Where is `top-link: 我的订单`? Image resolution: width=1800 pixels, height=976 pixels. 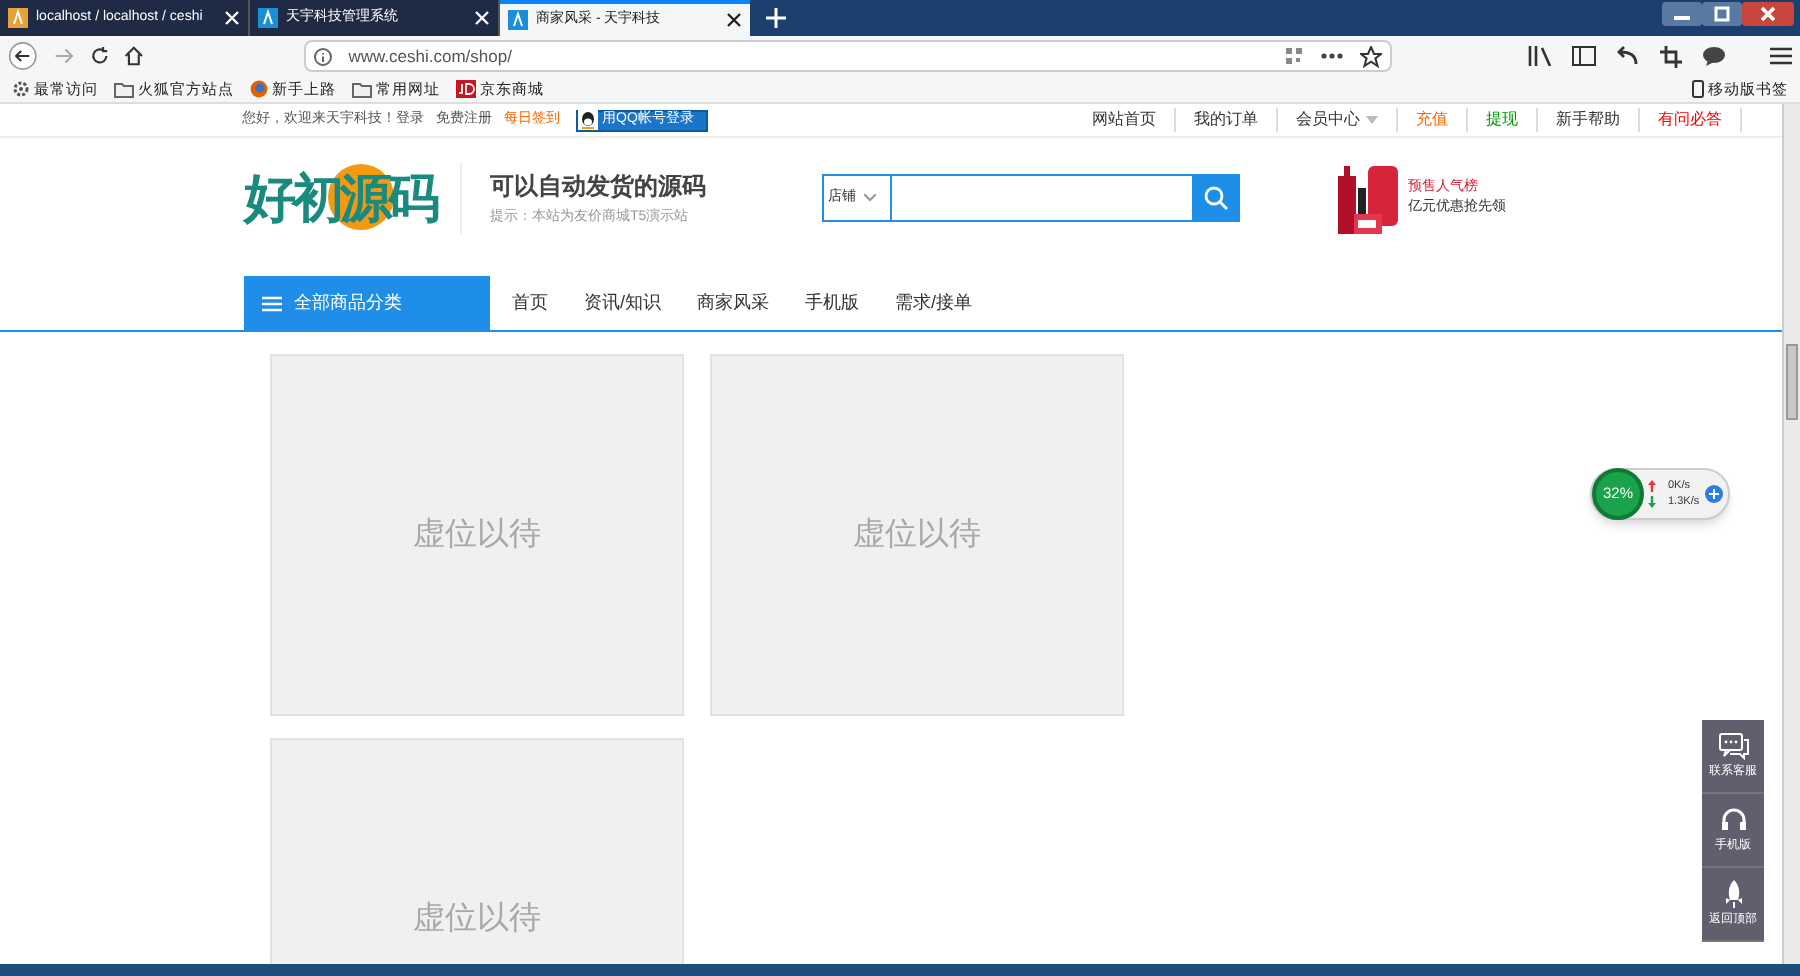 top-link: 我的订单 is located at coordinates (1227, 120).